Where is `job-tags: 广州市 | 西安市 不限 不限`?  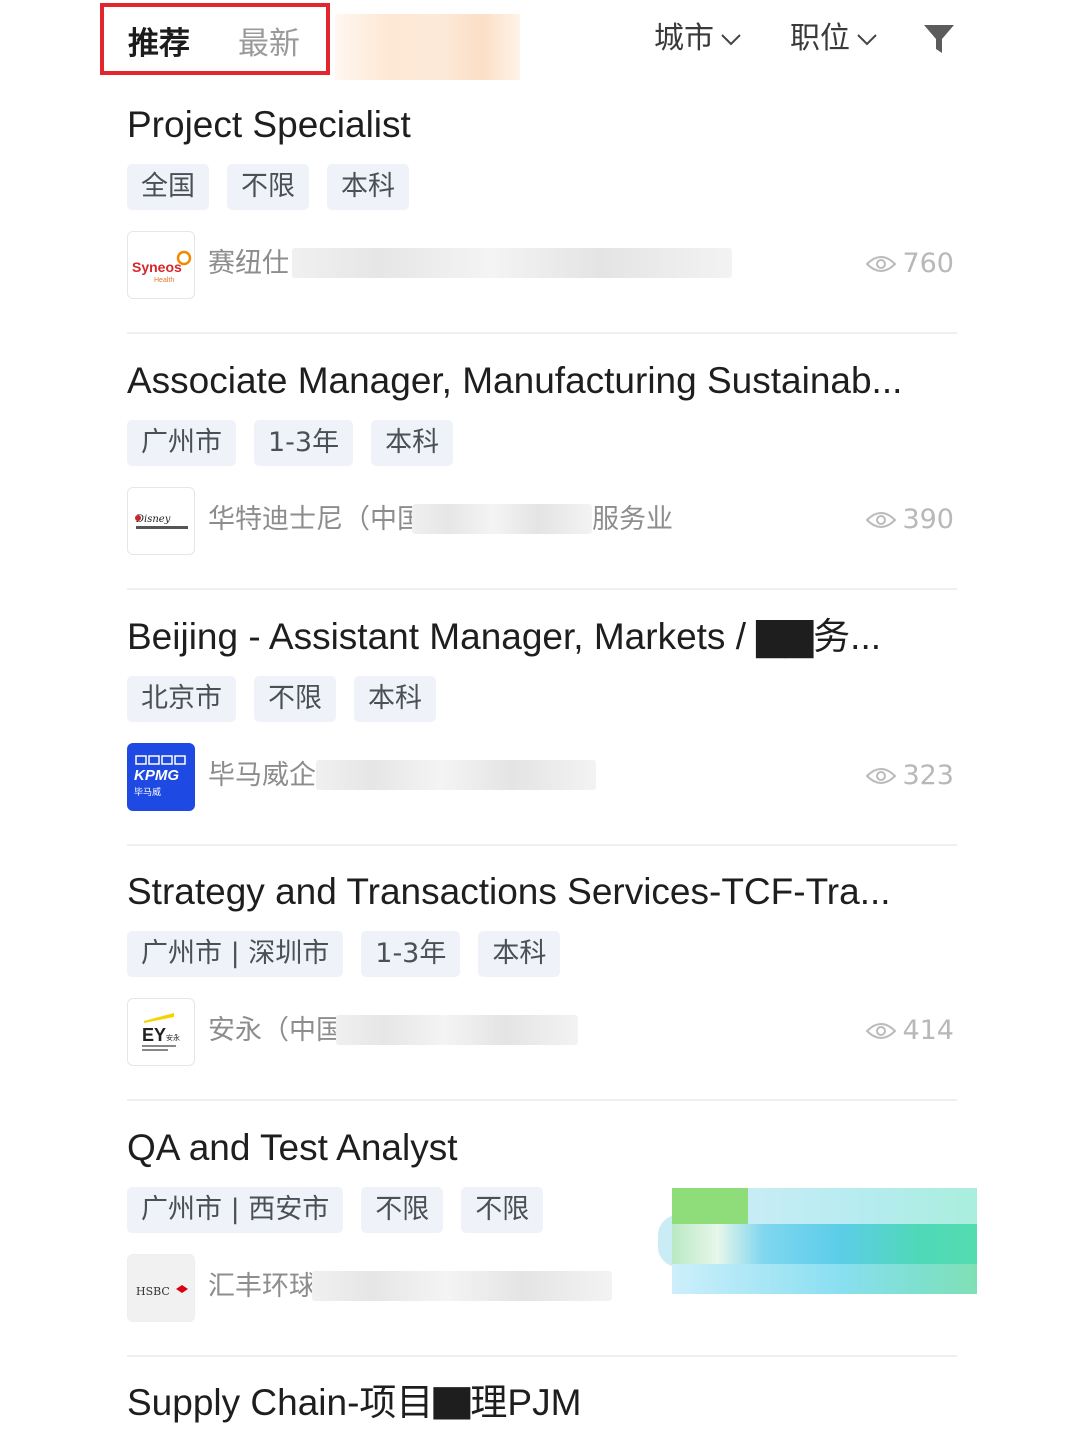
job-tags: 广州市 | 西安市 不限 不限 is located at coordinates (335, 1210).